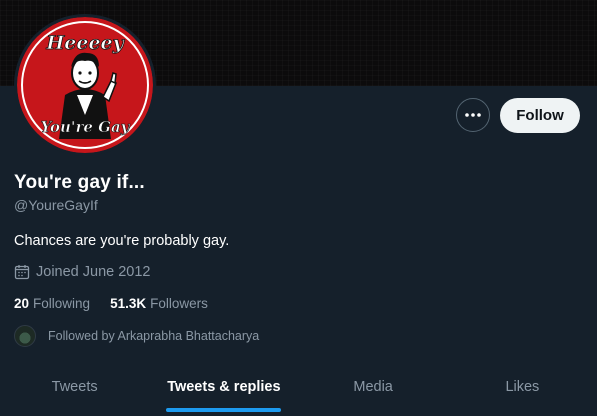  I want to click on tab-tweets: Tweets, so click(74, 387).